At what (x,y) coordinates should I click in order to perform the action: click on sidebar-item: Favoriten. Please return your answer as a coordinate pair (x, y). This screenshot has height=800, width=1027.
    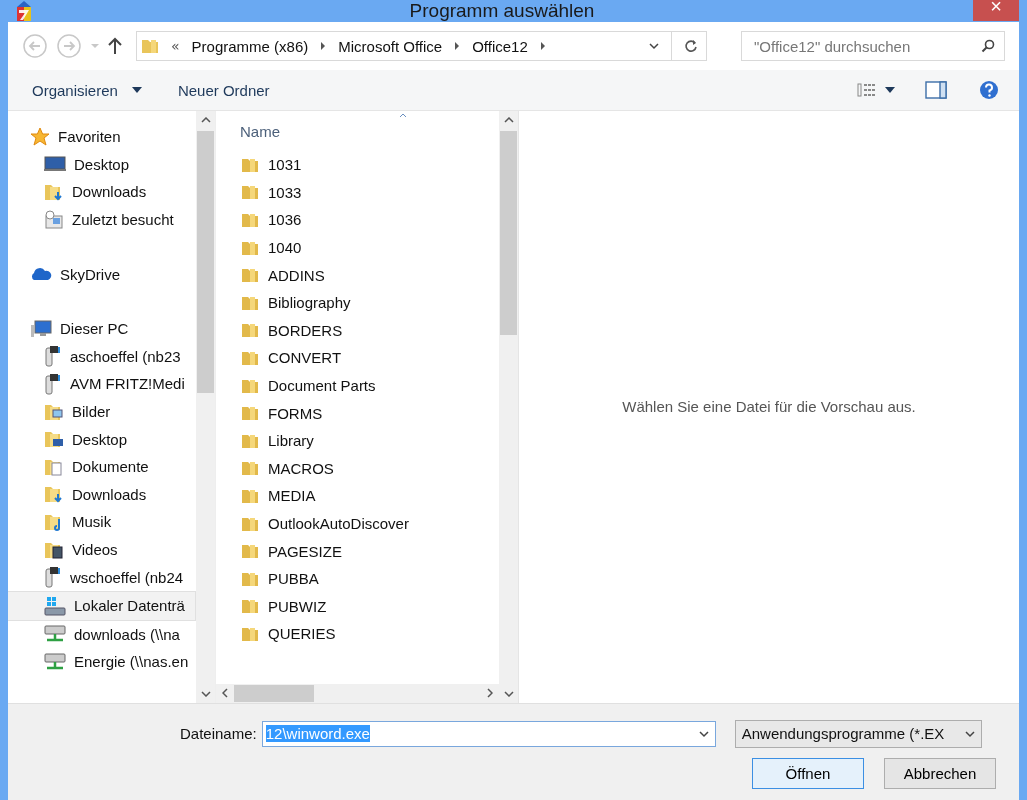
    Looking at the image, I should click on (102, 137).